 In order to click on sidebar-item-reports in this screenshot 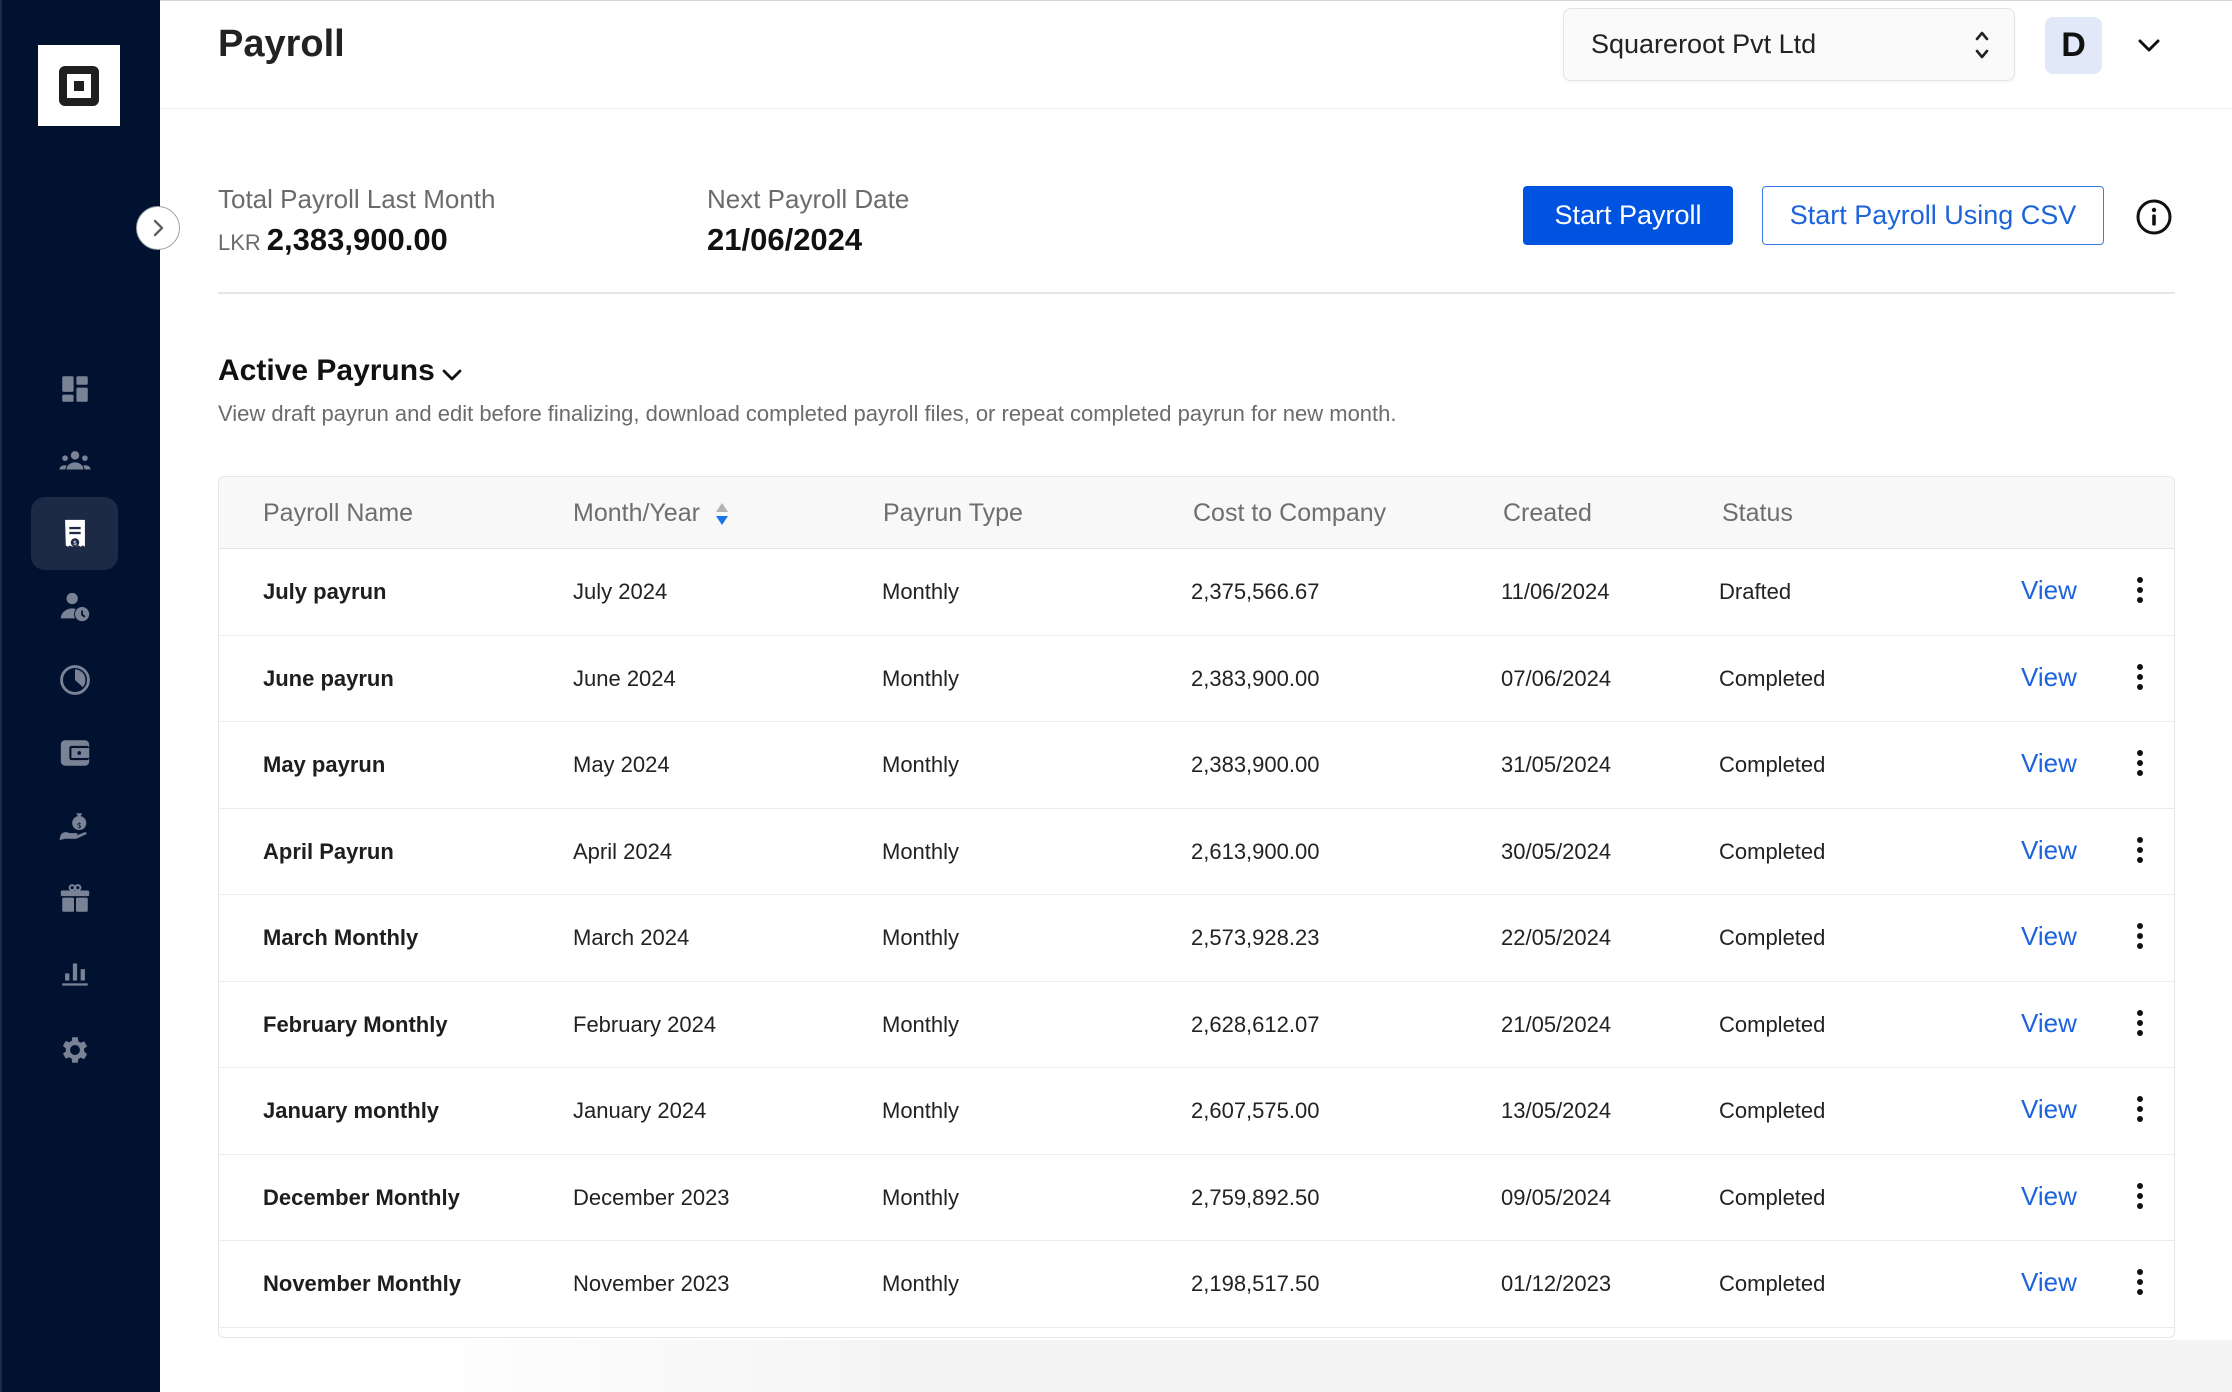, I will do `click(74, 971)`.